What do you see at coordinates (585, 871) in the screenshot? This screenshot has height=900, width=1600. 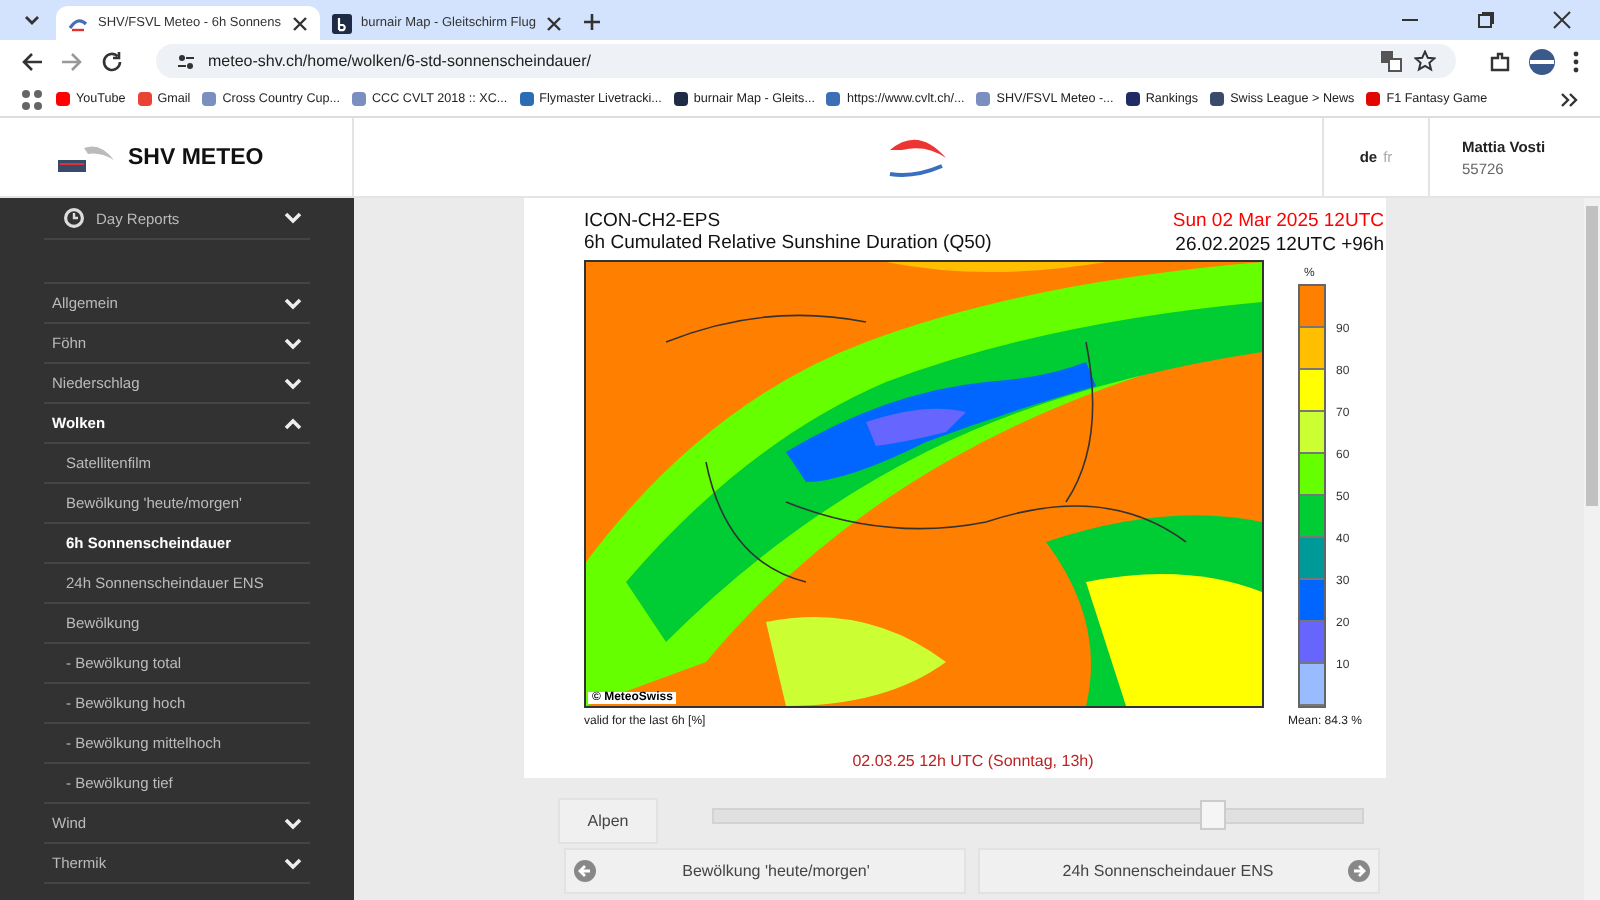 I see `arrow-left-circle-icon` at bounding box center [585, 871].